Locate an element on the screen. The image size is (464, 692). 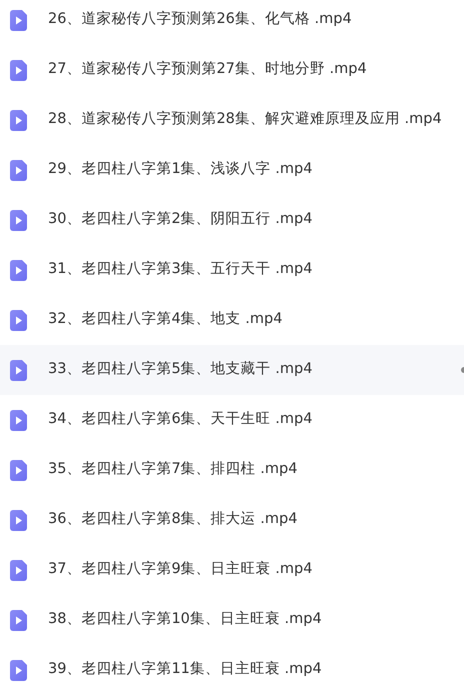
file-name: 31、老四柱八字第3集、五行天干 .mp4 is located at coordinates (180, 270).